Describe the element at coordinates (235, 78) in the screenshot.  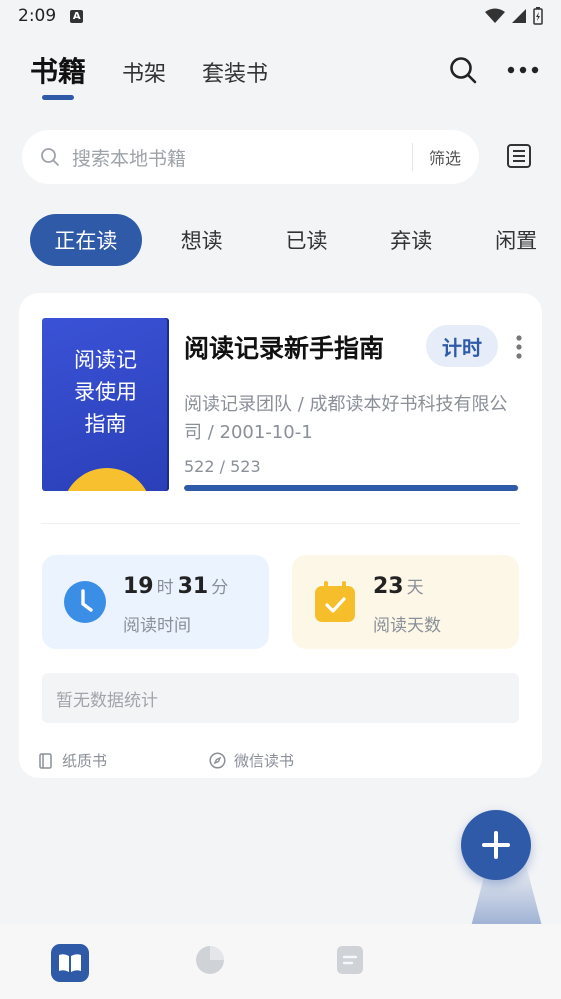
I see `tab-book-sets: 套装书` at that location.